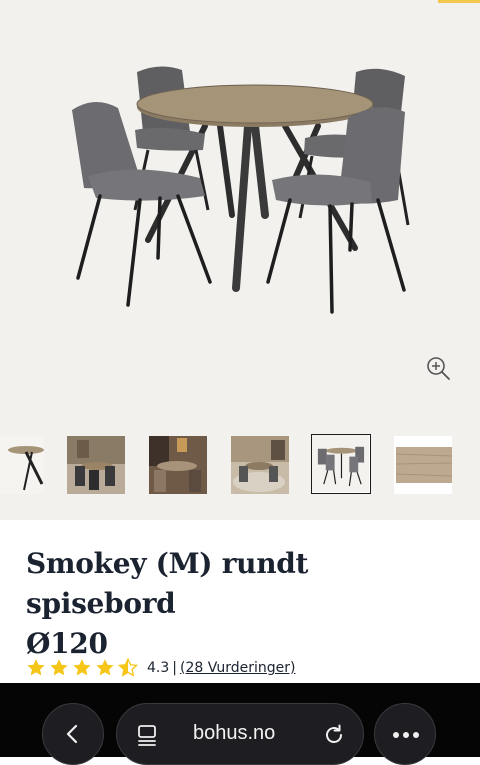 This screenshot has height=765, width=480. I want to click on thumbnail-wood-texture, so click(423, 465).